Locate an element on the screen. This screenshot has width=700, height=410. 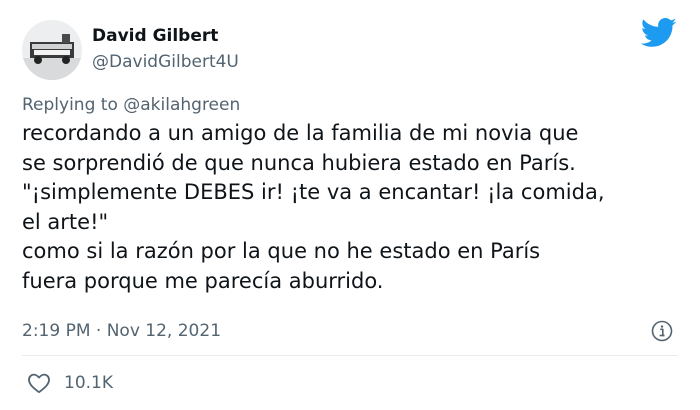
twitter-bird-icon is located at coordinates (659, 33).